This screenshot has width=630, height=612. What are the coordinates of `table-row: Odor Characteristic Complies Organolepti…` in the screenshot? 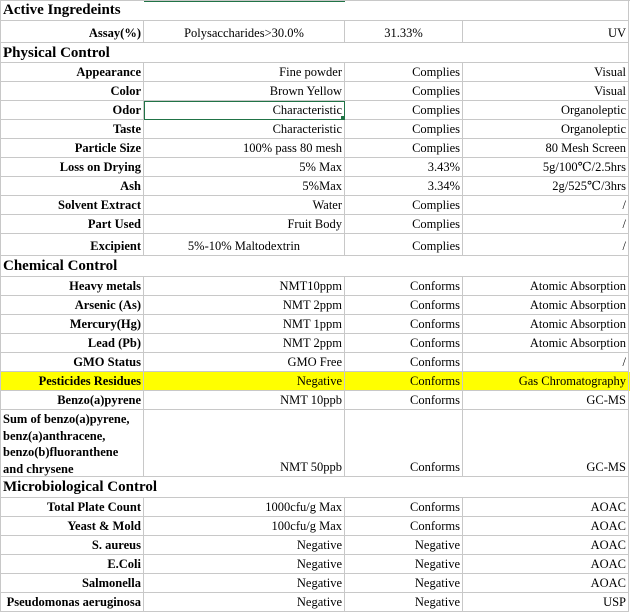 It's located at (315, 110).